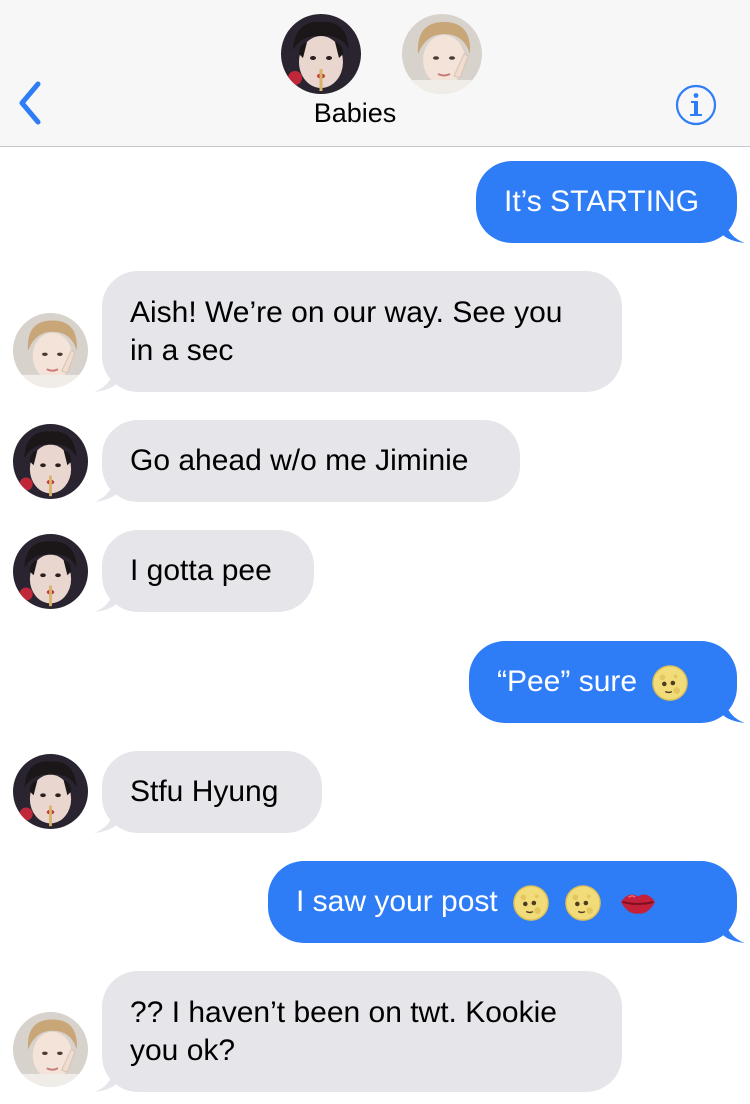 This screenshot has height=1104, width=750. What do you see at coordinates (397, 901) in the screenshot?
I see `message-text: I saw your post` at bounding box center [397, 901].